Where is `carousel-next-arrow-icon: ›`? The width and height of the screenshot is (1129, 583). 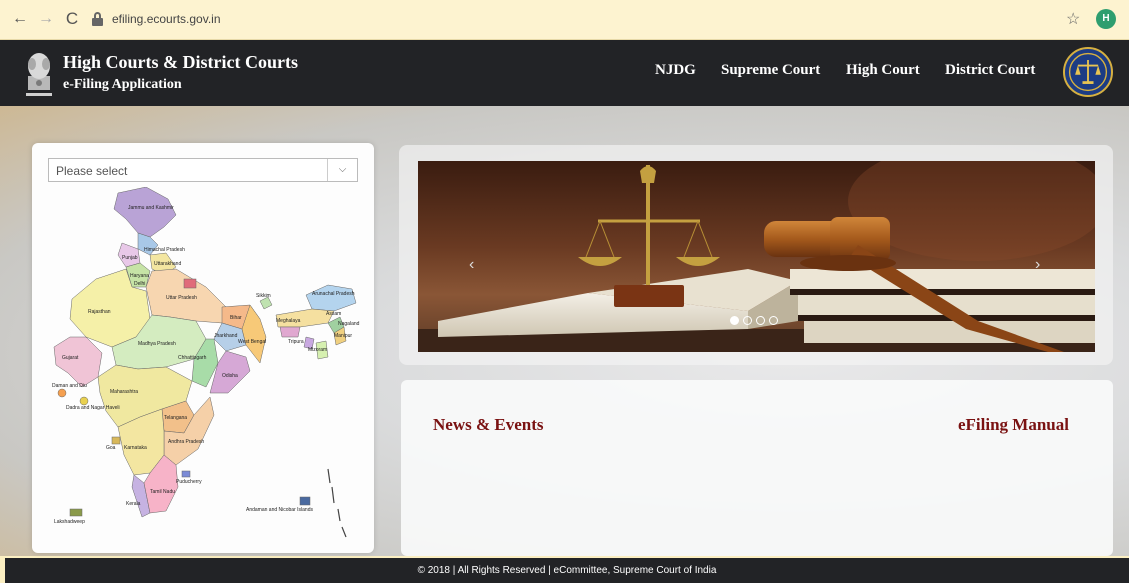
carousel-next-arrow-icon: › is located at coordinates (1037, 265).